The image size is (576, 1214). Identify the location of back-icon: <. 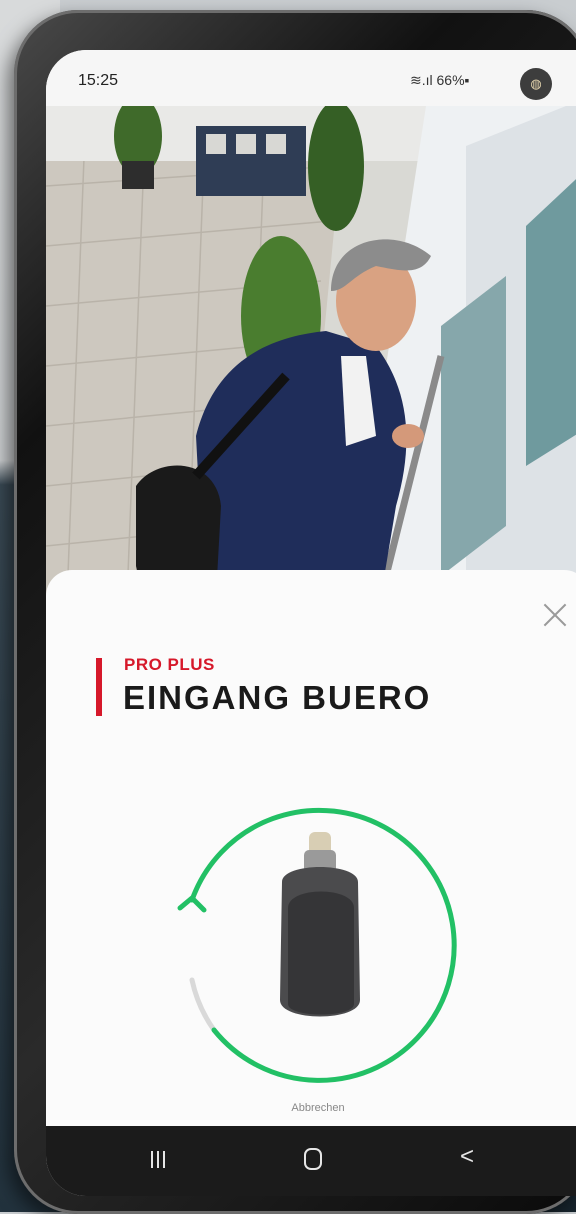
(467, 1157).